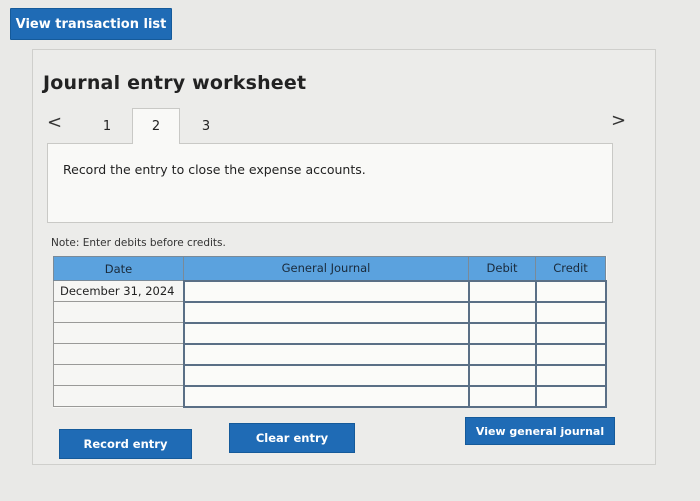 The width and height of the screenshot is (700, 501). I want to click on table-header-row: Date General Journal Debit Credit, so click(329, 268).